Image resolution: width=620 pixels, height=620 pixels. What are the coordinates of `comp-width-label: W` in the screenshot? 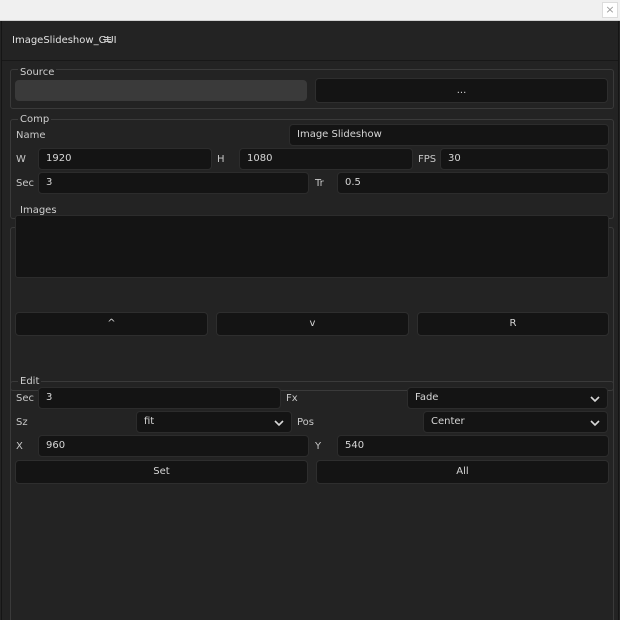 It's located at (21, 159).